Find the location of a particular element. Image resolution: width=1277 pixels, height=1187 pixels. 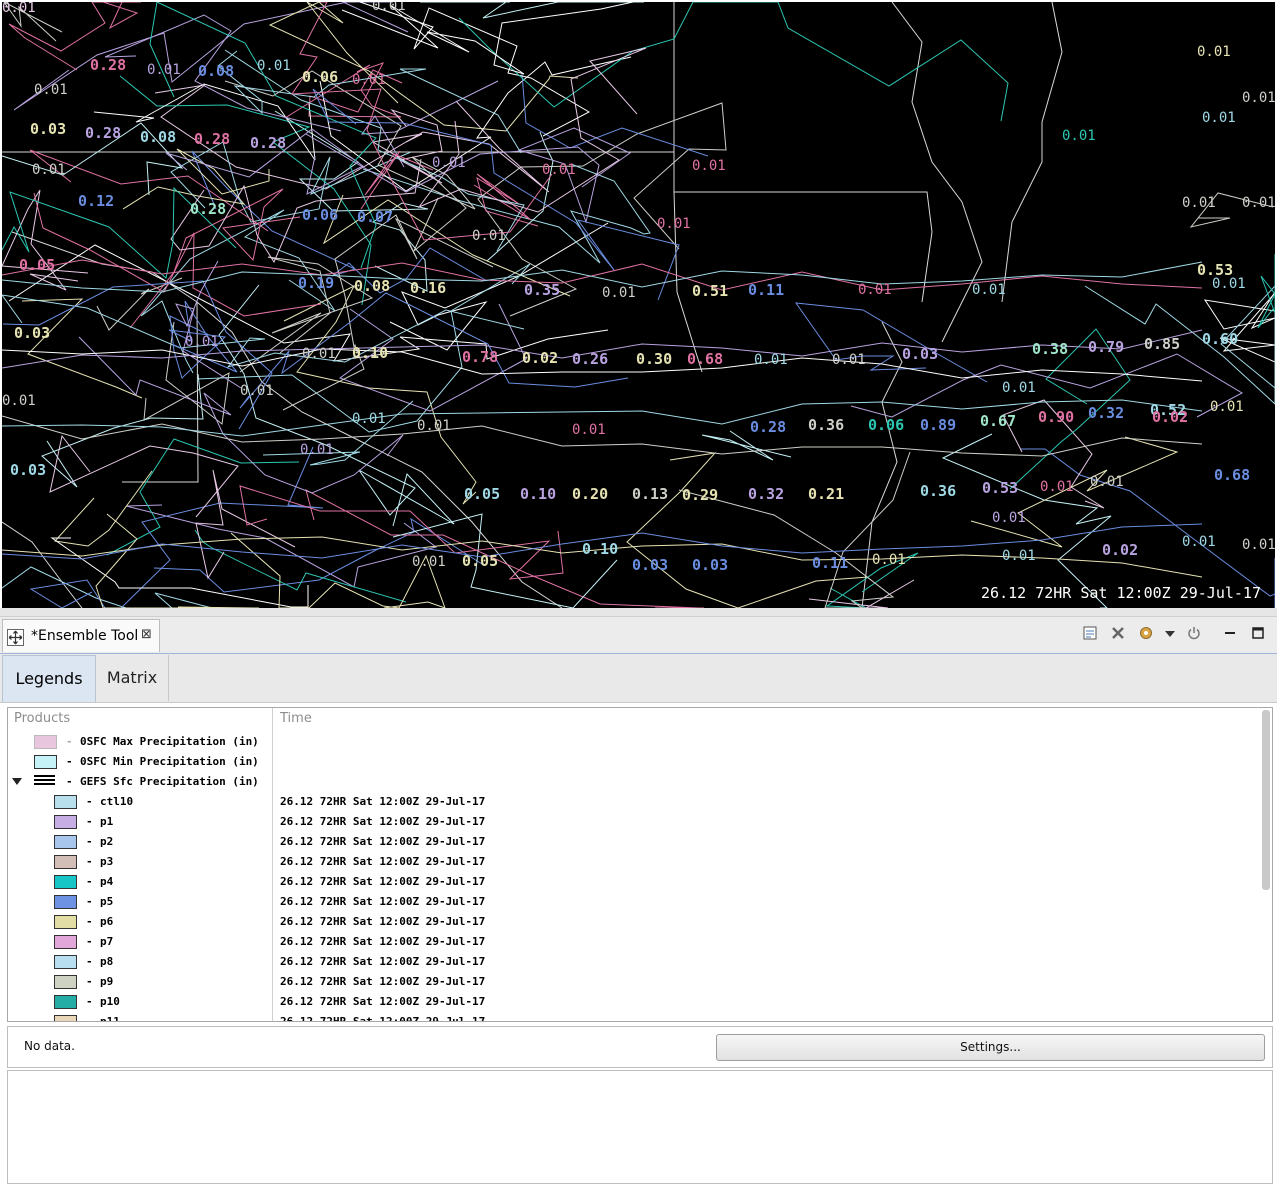

contour-value-label: 0.90 is located at coordinates (1056, 417).